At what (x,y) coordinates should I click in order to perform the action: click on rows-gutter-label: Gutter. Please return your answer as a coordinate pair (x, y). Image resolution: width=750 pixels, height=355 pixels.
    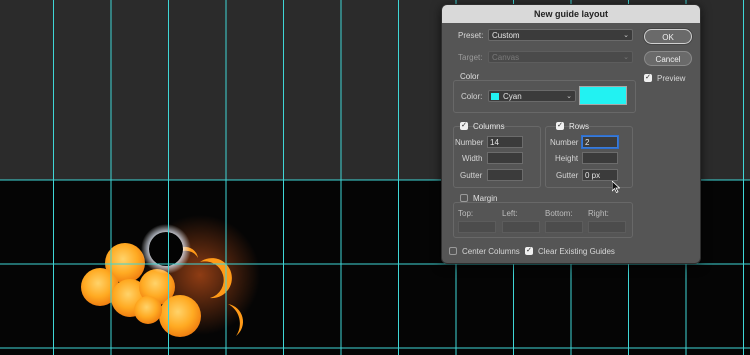
    Looking at the image, I should click on (567, 175).